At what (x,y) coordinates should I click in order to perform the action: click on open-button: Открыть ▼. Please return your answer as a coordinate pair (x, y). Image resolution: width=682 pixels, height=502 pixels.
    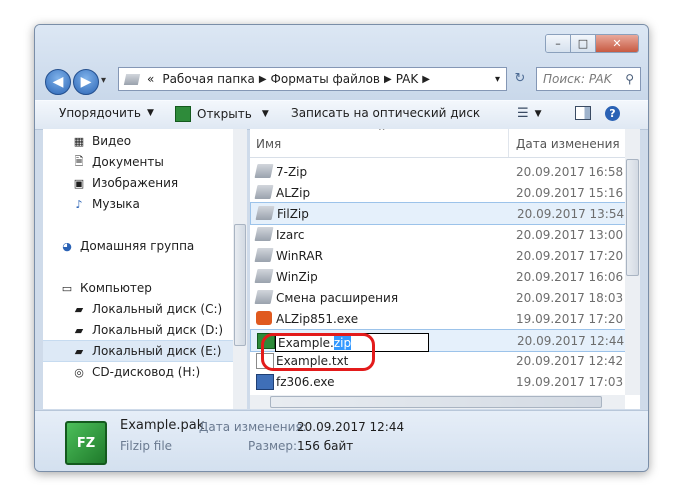
    Looking at the image, I should click on (222, 114).